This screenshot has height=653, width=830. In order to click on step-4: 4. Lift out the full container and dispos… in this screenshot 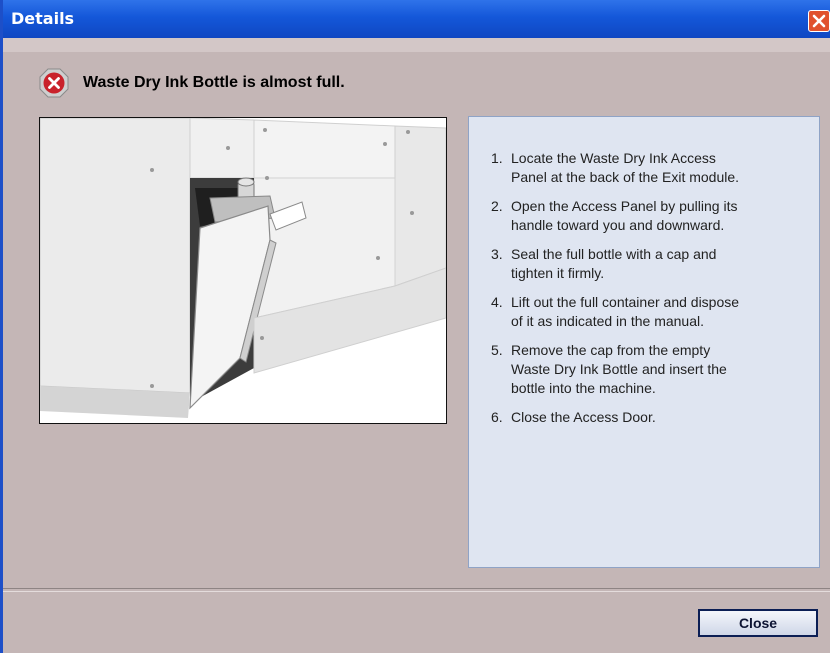, I will do `click(615, 311)`.